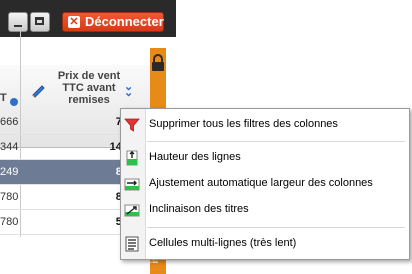 The height and width of the screenshot is (274, 412). I want to click on column-header-left: T, so click(3, 98).